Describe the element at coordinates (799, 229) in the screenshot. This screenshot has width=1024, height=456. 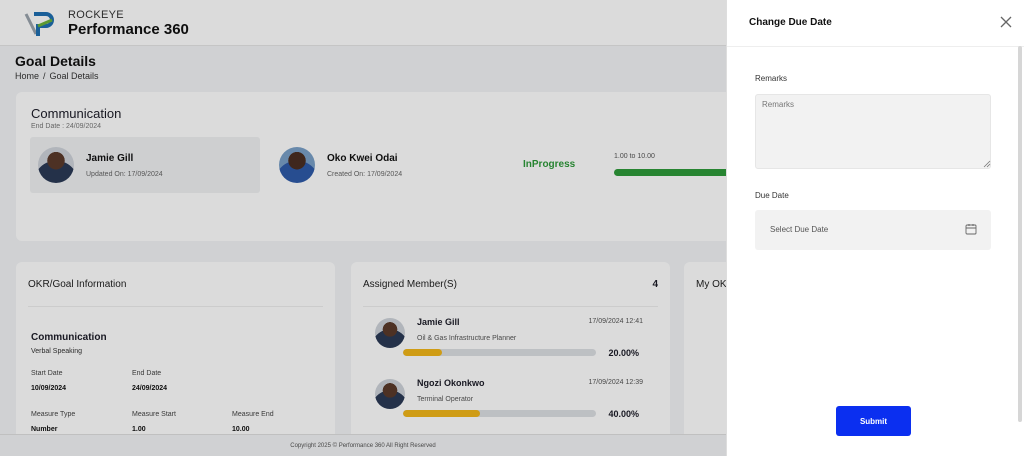
I see `due-date-placeholder: Select Due Date` at that location.